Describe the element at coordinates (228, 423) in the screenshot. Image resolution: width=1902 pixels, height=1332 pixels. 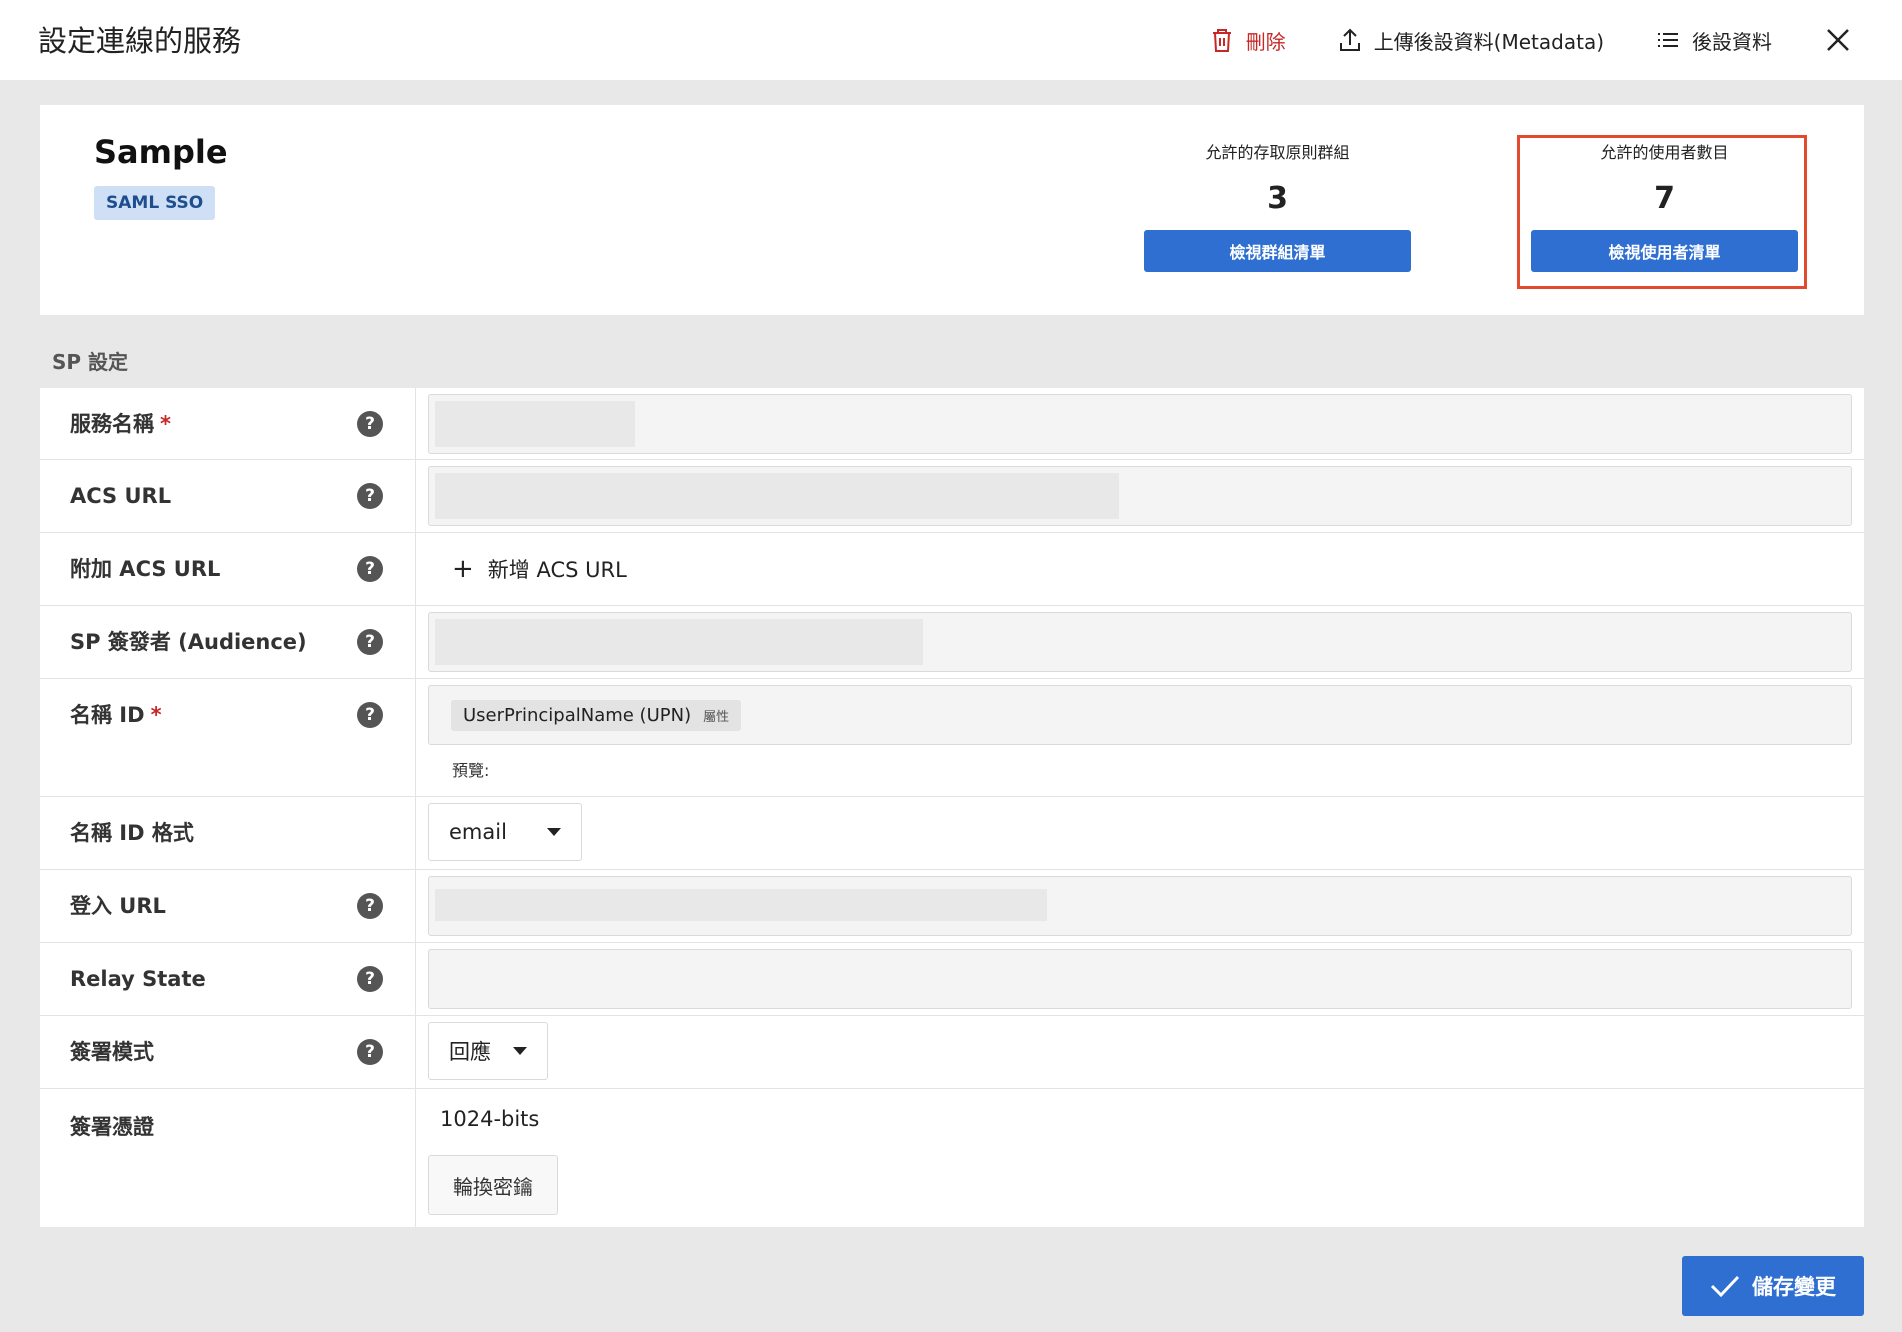
I see `service-name-label: 服務名稱 * ?` at that location.